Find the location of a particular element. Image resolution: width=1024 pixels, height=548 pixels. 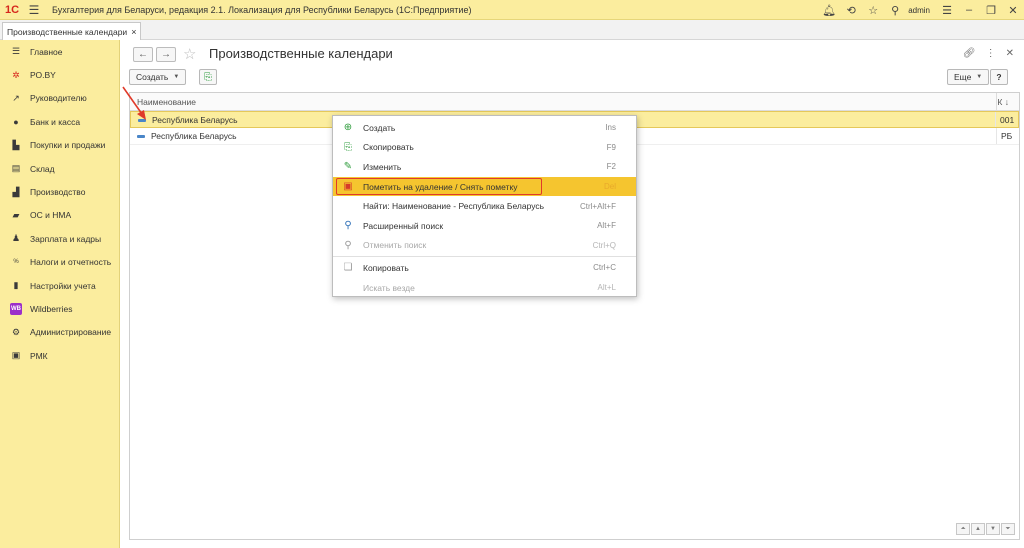

sidebar-item-label: Руководителю is located at coordinates (58, 98).